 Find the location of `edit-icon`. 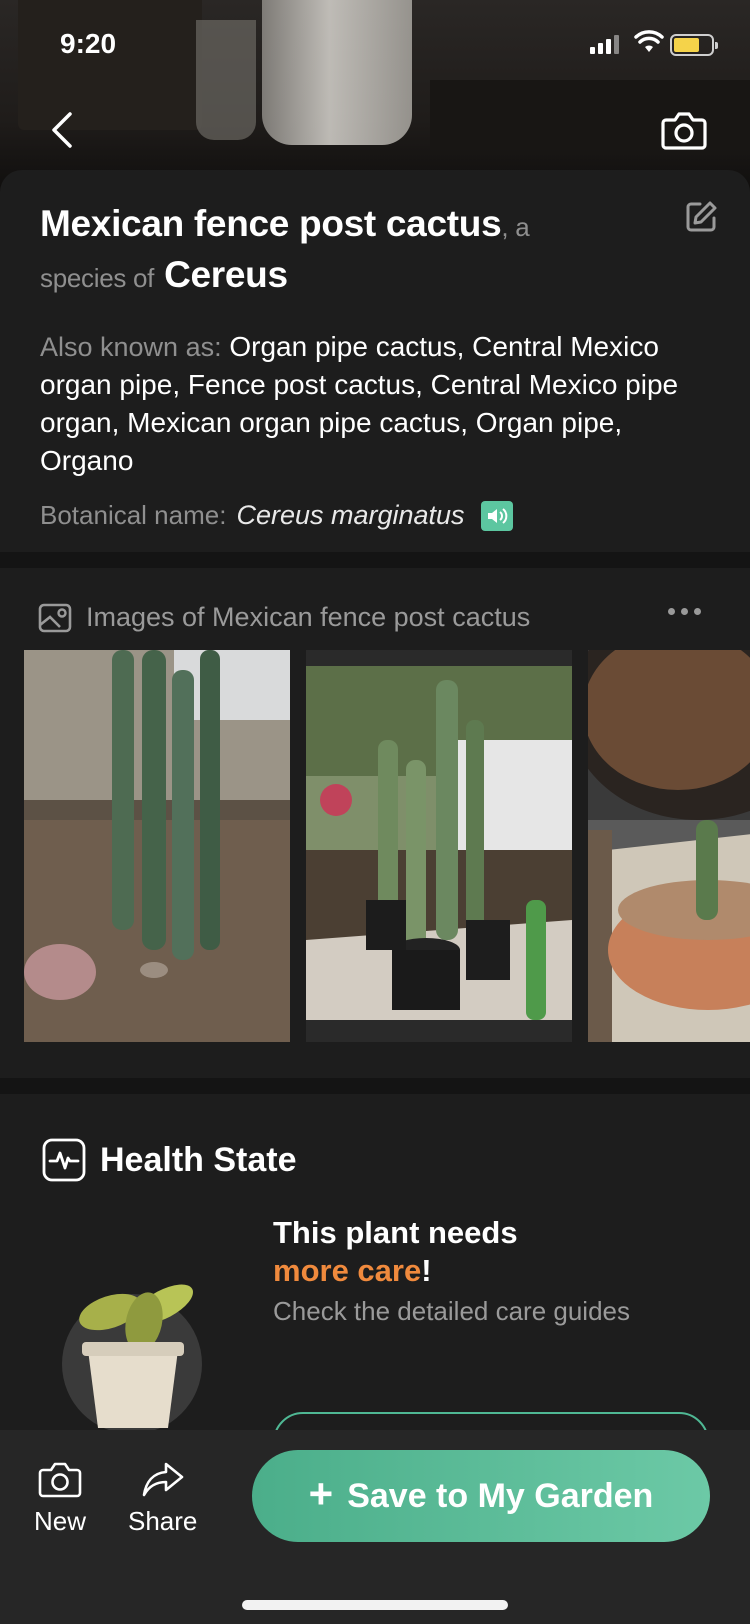

edit-icon is located at coordinates (701, 217).